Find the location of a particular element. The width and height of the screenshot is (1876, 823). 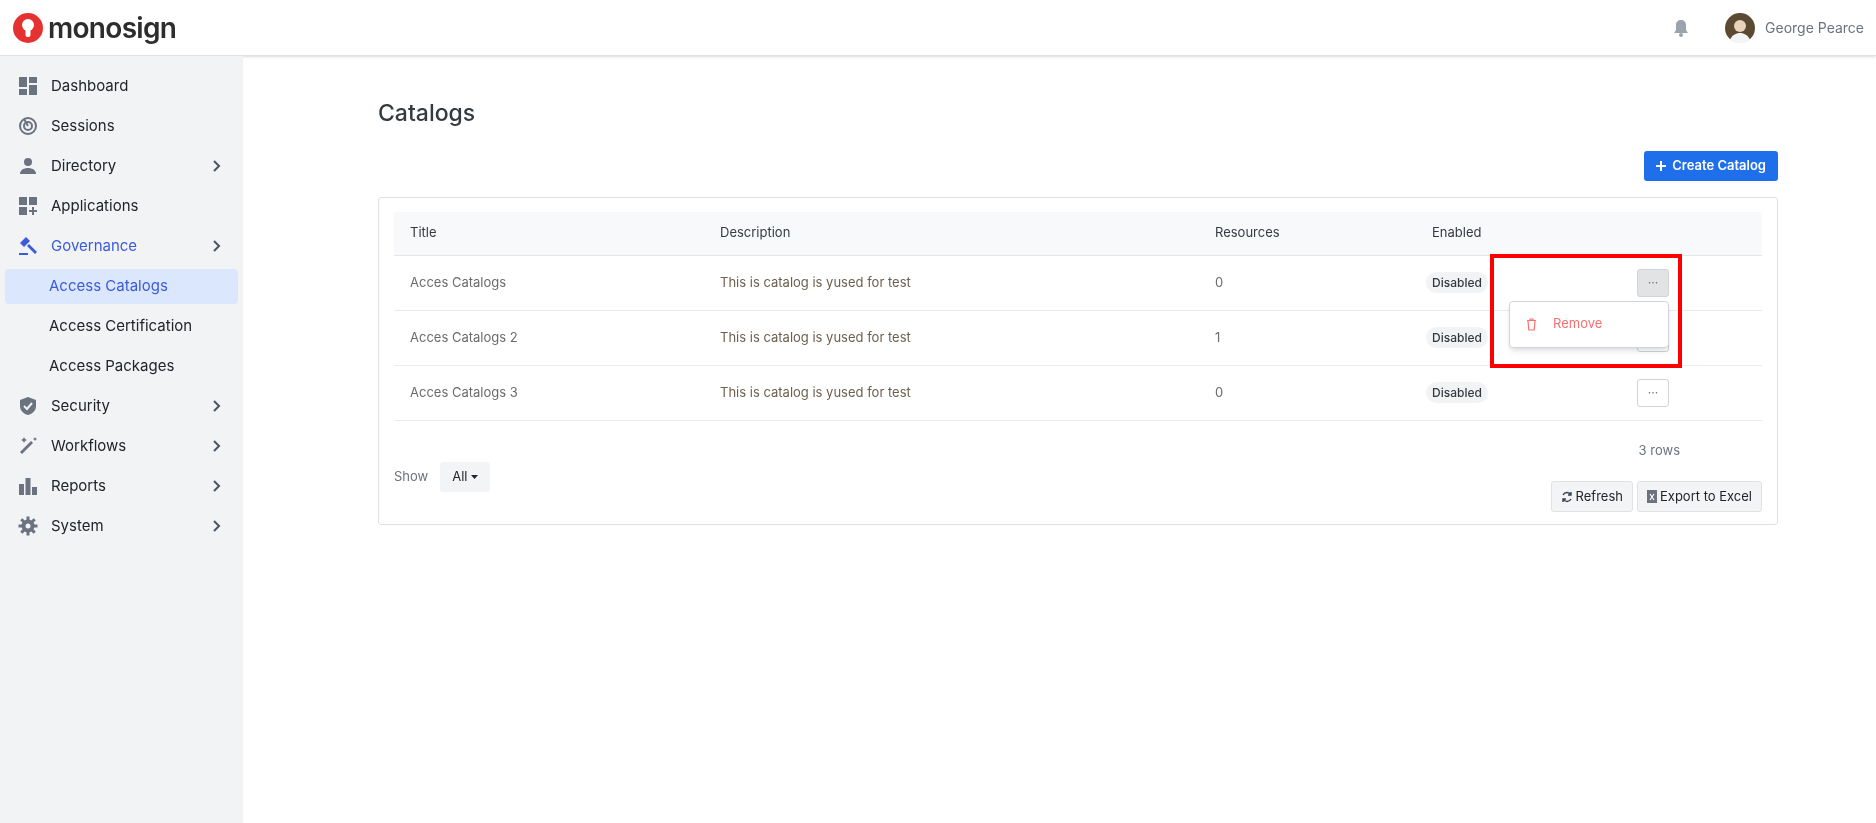

user-name: George Pearce is located at coordinates (1814, 27).